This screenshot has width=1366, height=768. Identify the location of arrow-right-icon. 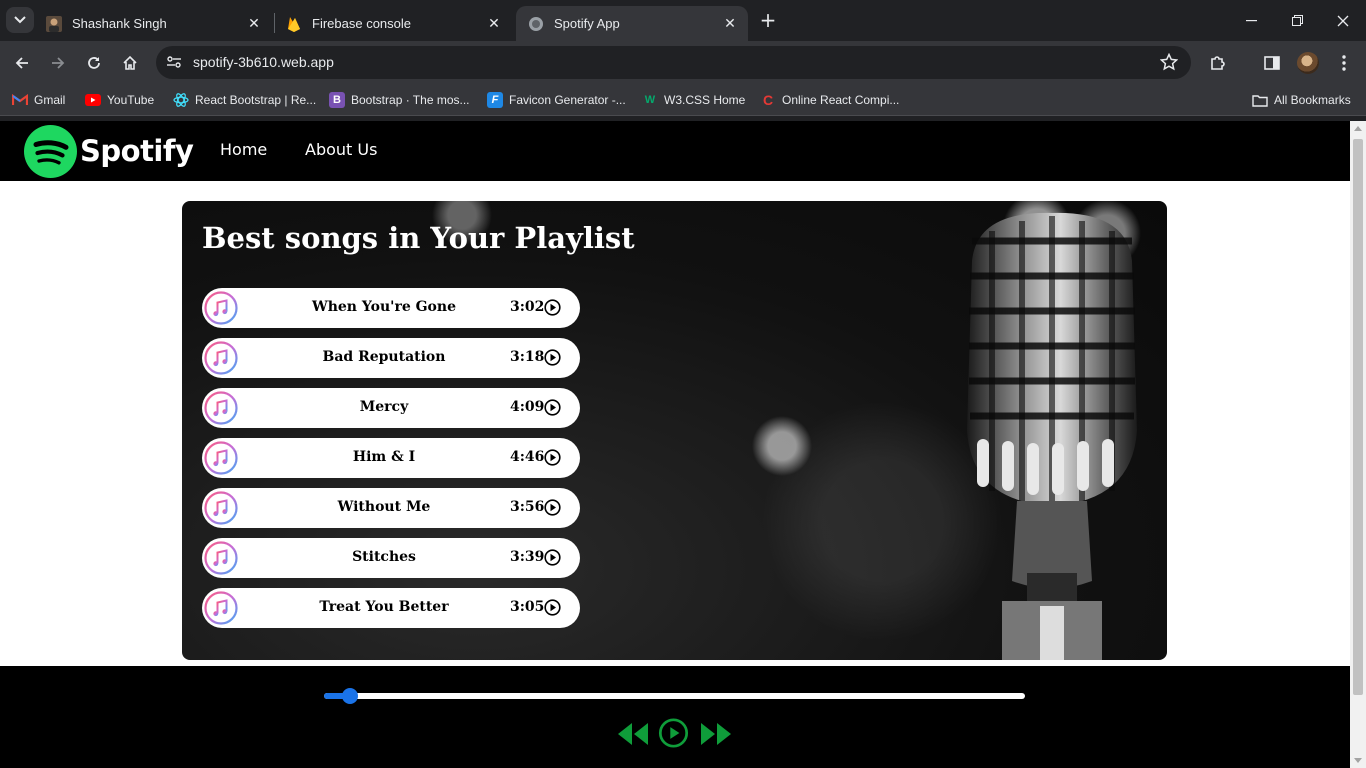
(58, 63).